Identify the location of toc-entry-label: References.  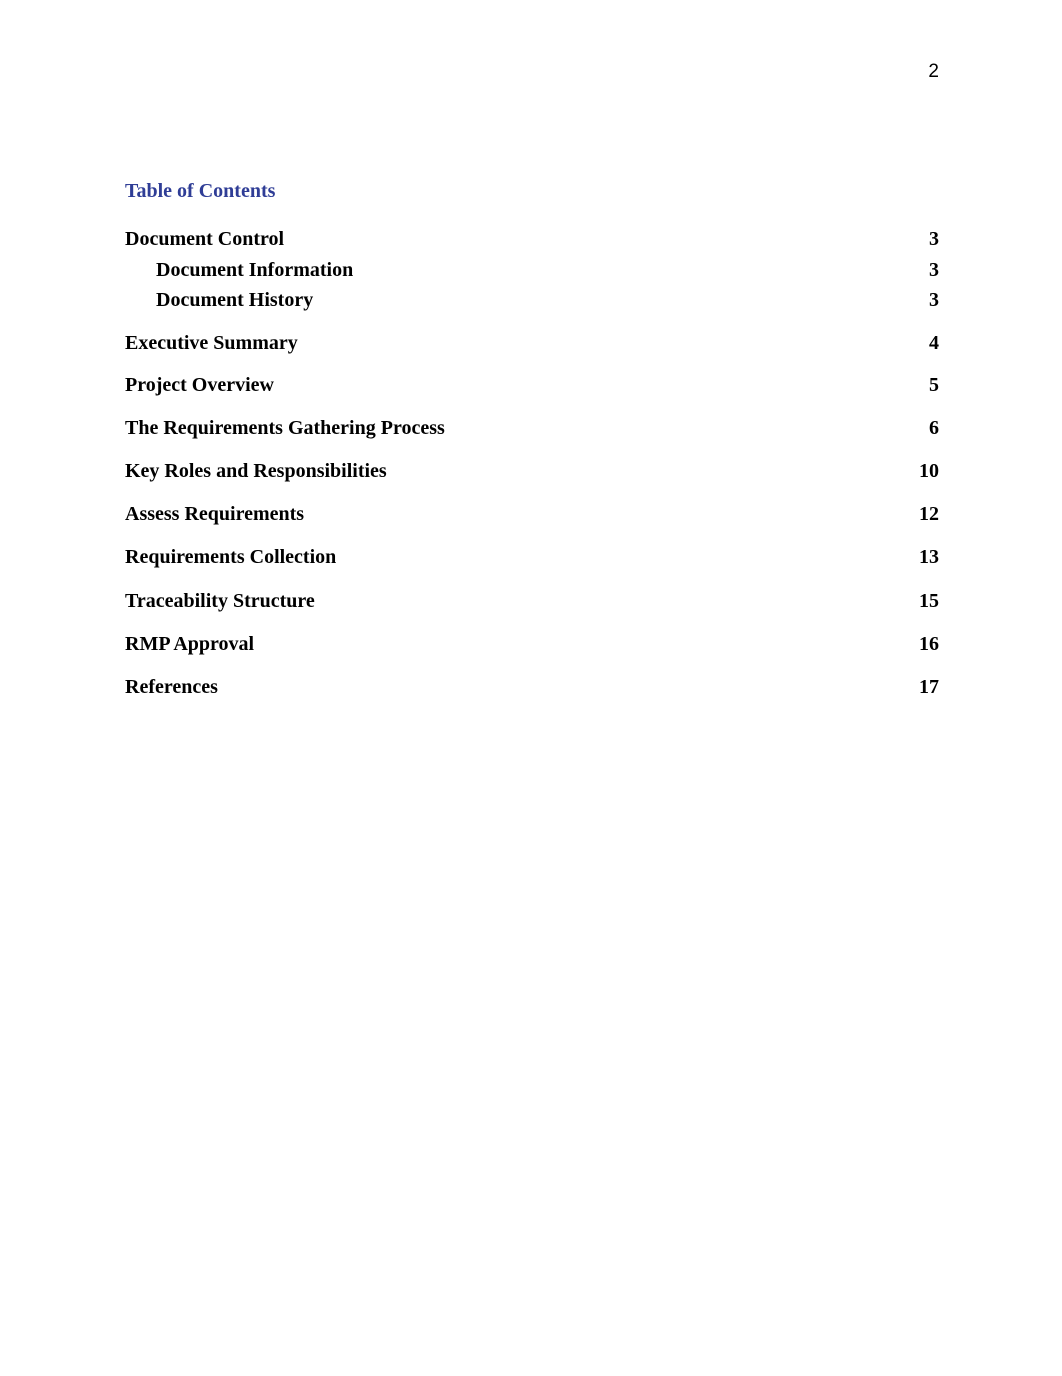
(171, 687).